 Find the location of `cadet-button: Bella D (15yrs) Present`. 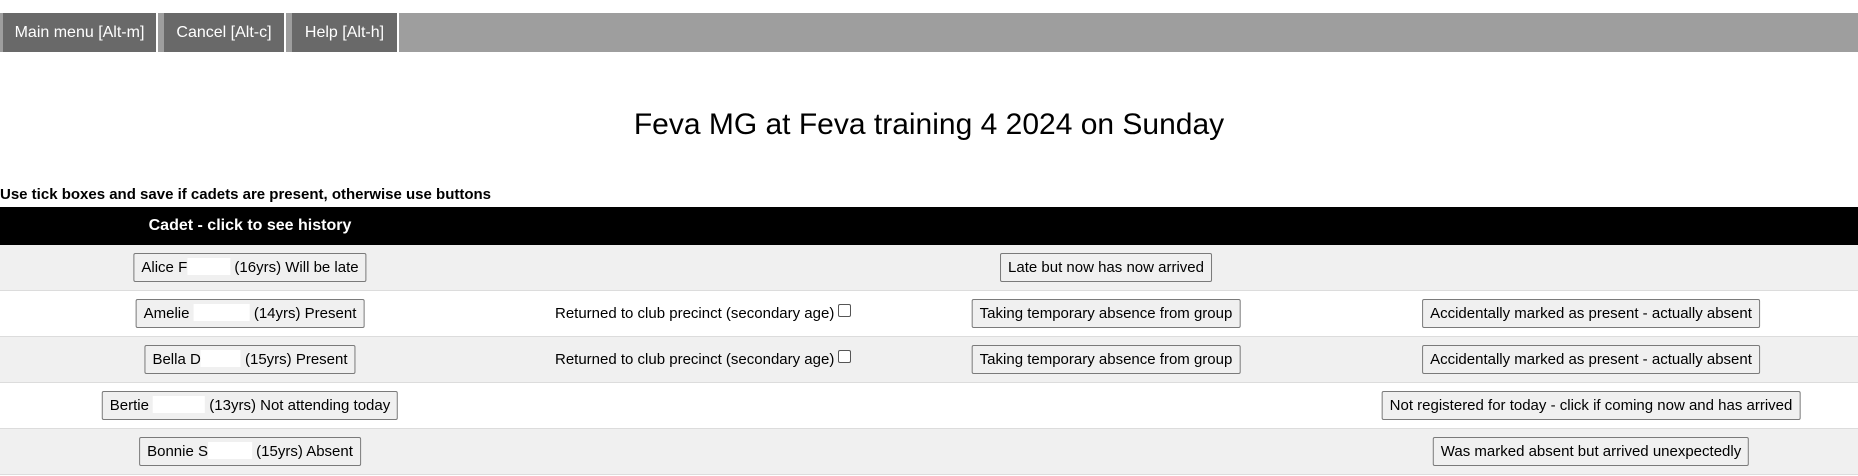

cadet-button: Bella D (15yrs) Present is located at coordinates (250, 359).